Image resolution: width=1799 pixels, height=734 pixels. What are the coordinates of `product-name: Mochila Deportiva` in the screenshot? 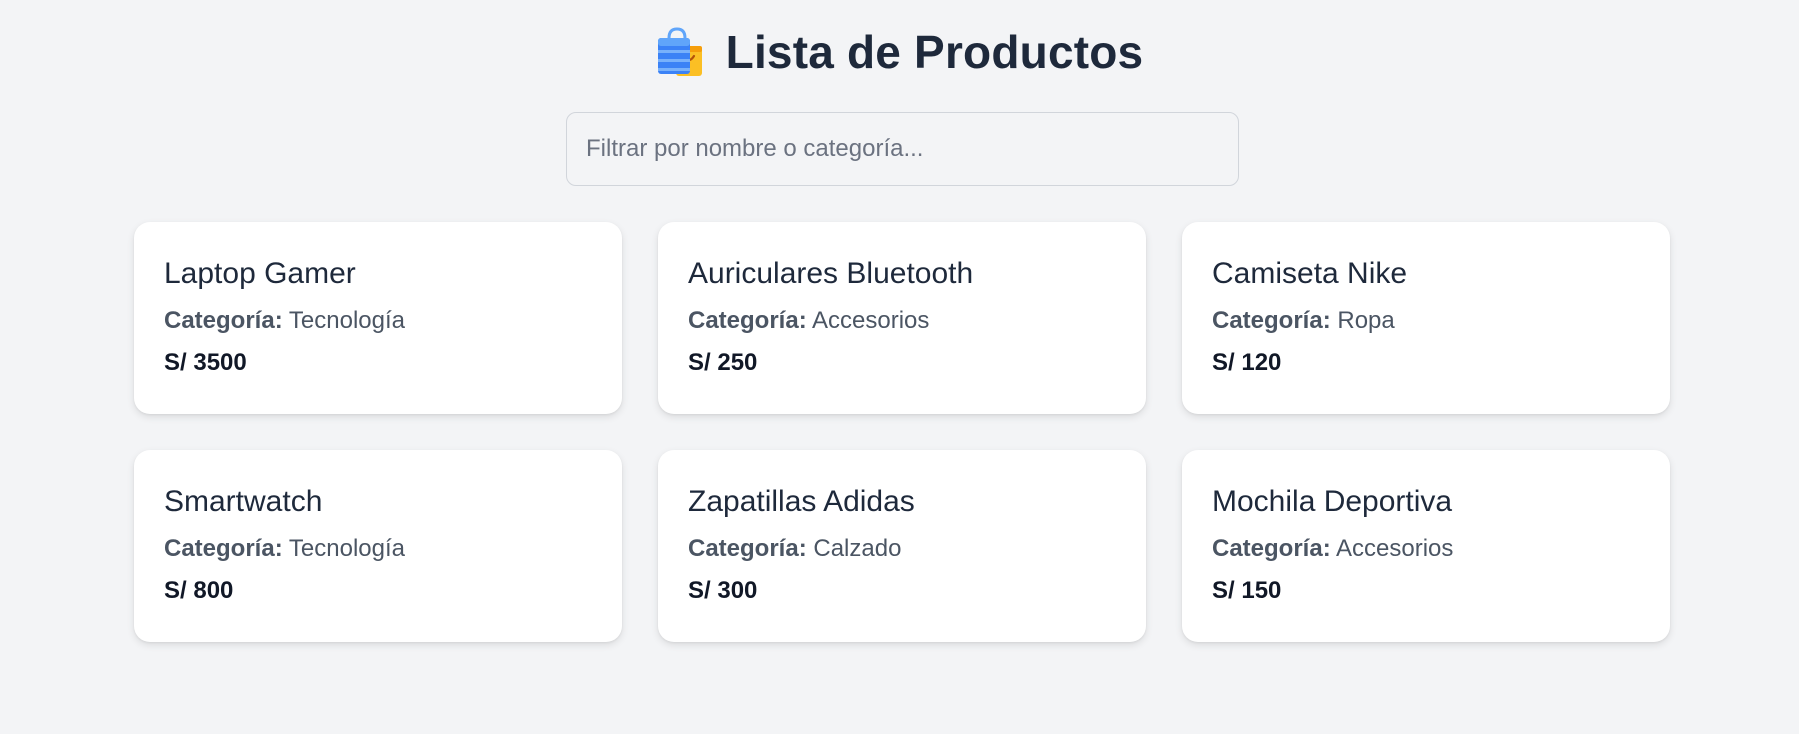 It's located at (1332, 501).